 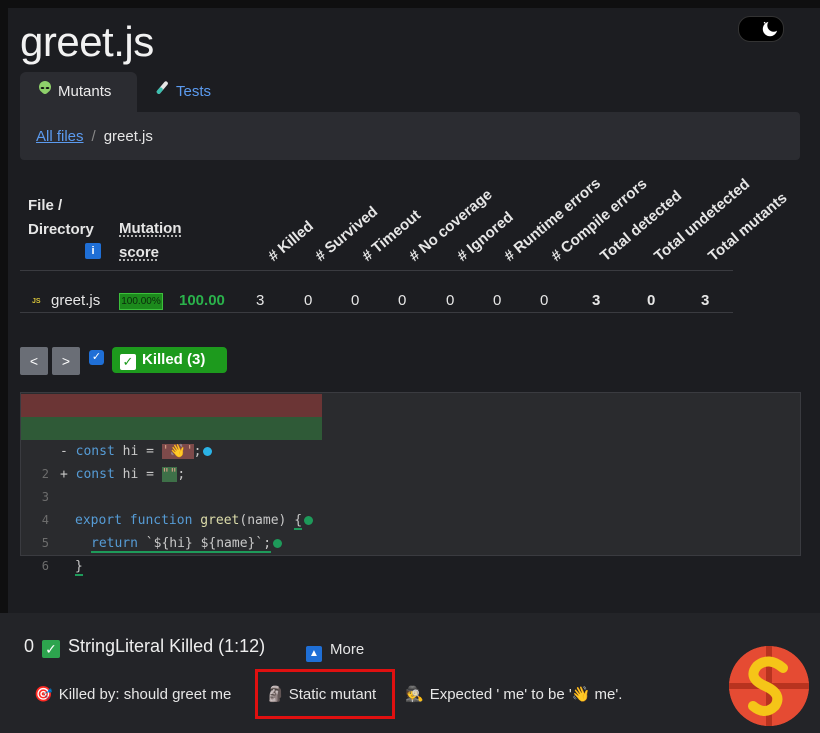 I want to click on test-tube-icon, so click(x=162, y=92).